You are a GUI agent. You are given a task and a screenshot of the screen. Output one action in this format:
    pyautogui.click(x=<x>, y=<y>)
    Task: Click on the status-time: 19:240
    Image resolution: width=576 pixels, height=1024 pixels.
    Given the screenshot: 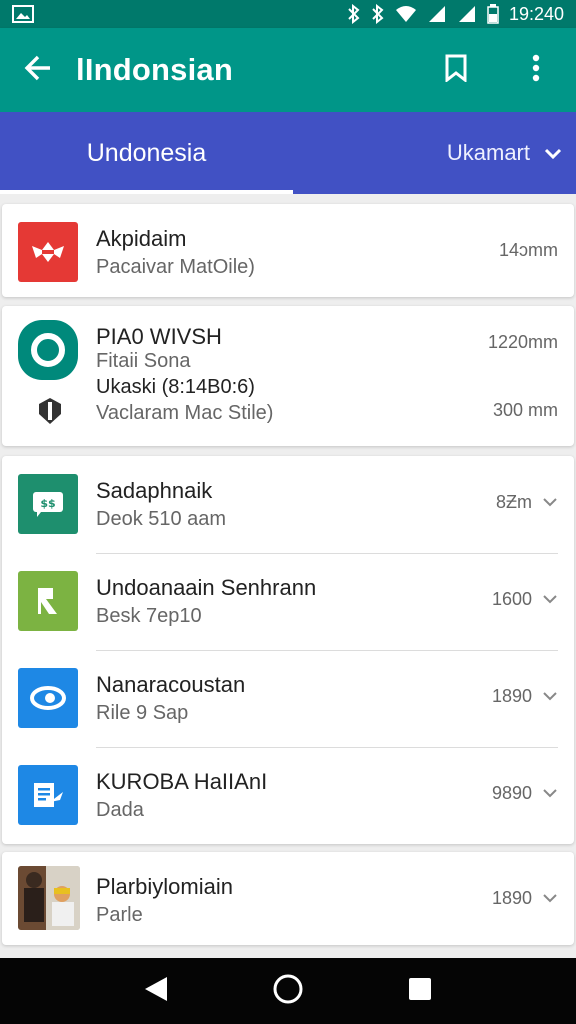 What is the action you would take?
    pyautogui.click(x=536, y=13)
    